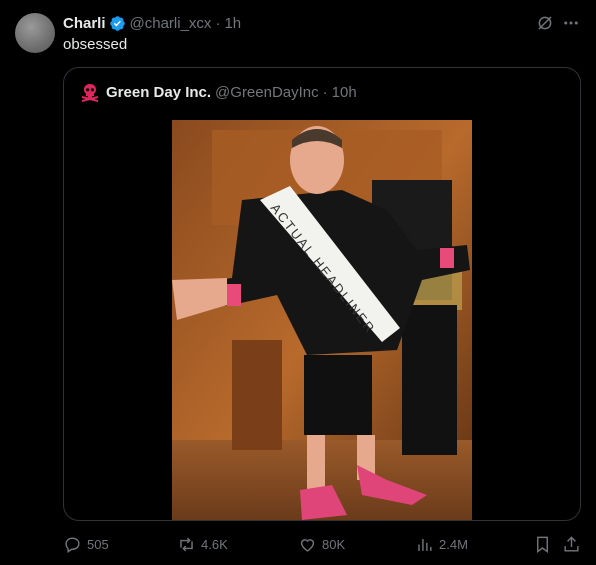 Image resolution: width=596 pixels, height=565 pixels. I want to click on reply-button: 505, so click(86, 544).